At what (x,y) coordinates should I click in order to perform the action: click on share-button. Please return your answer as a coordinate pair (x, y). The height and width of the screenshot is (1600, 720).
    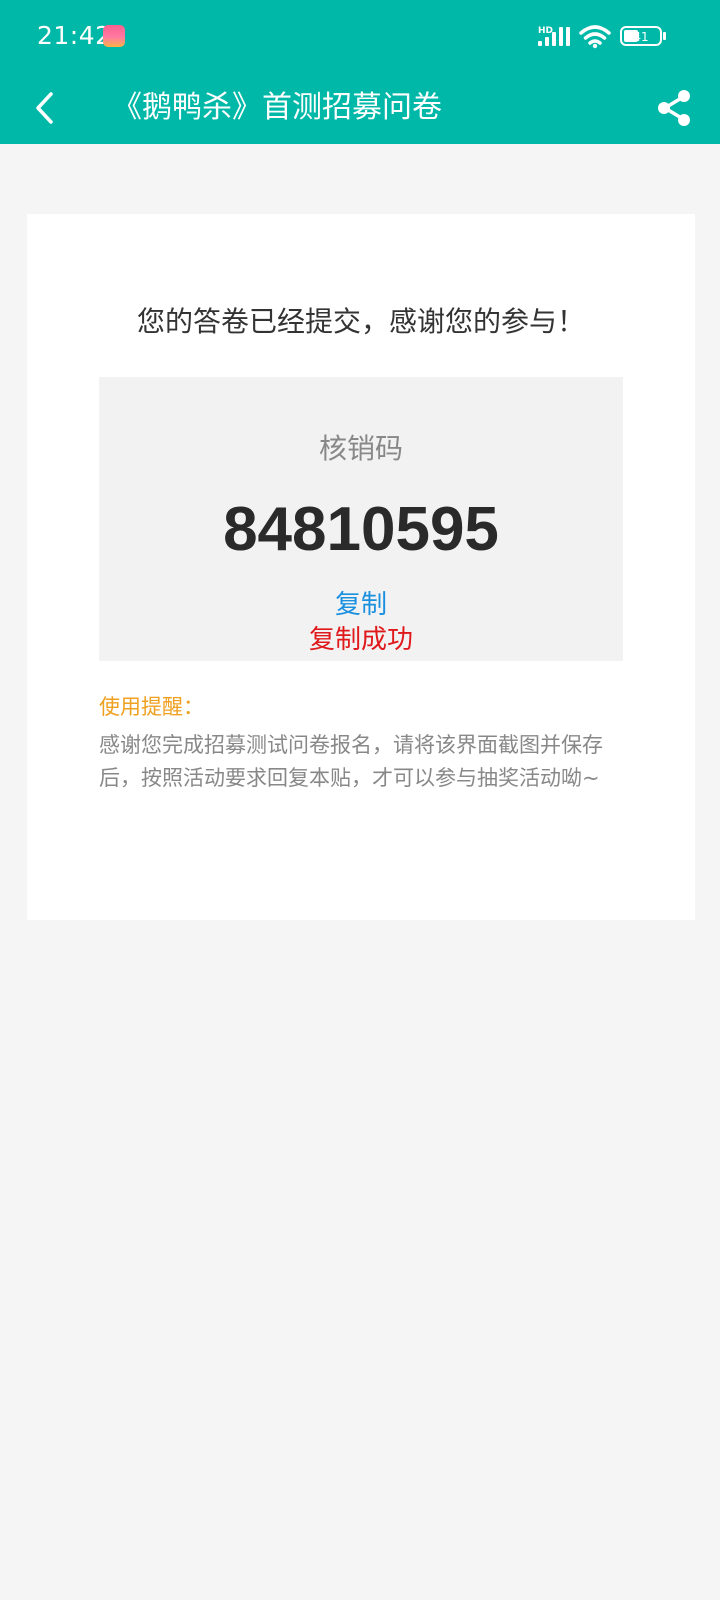
    Looking at the image, I should click on (674, 108).